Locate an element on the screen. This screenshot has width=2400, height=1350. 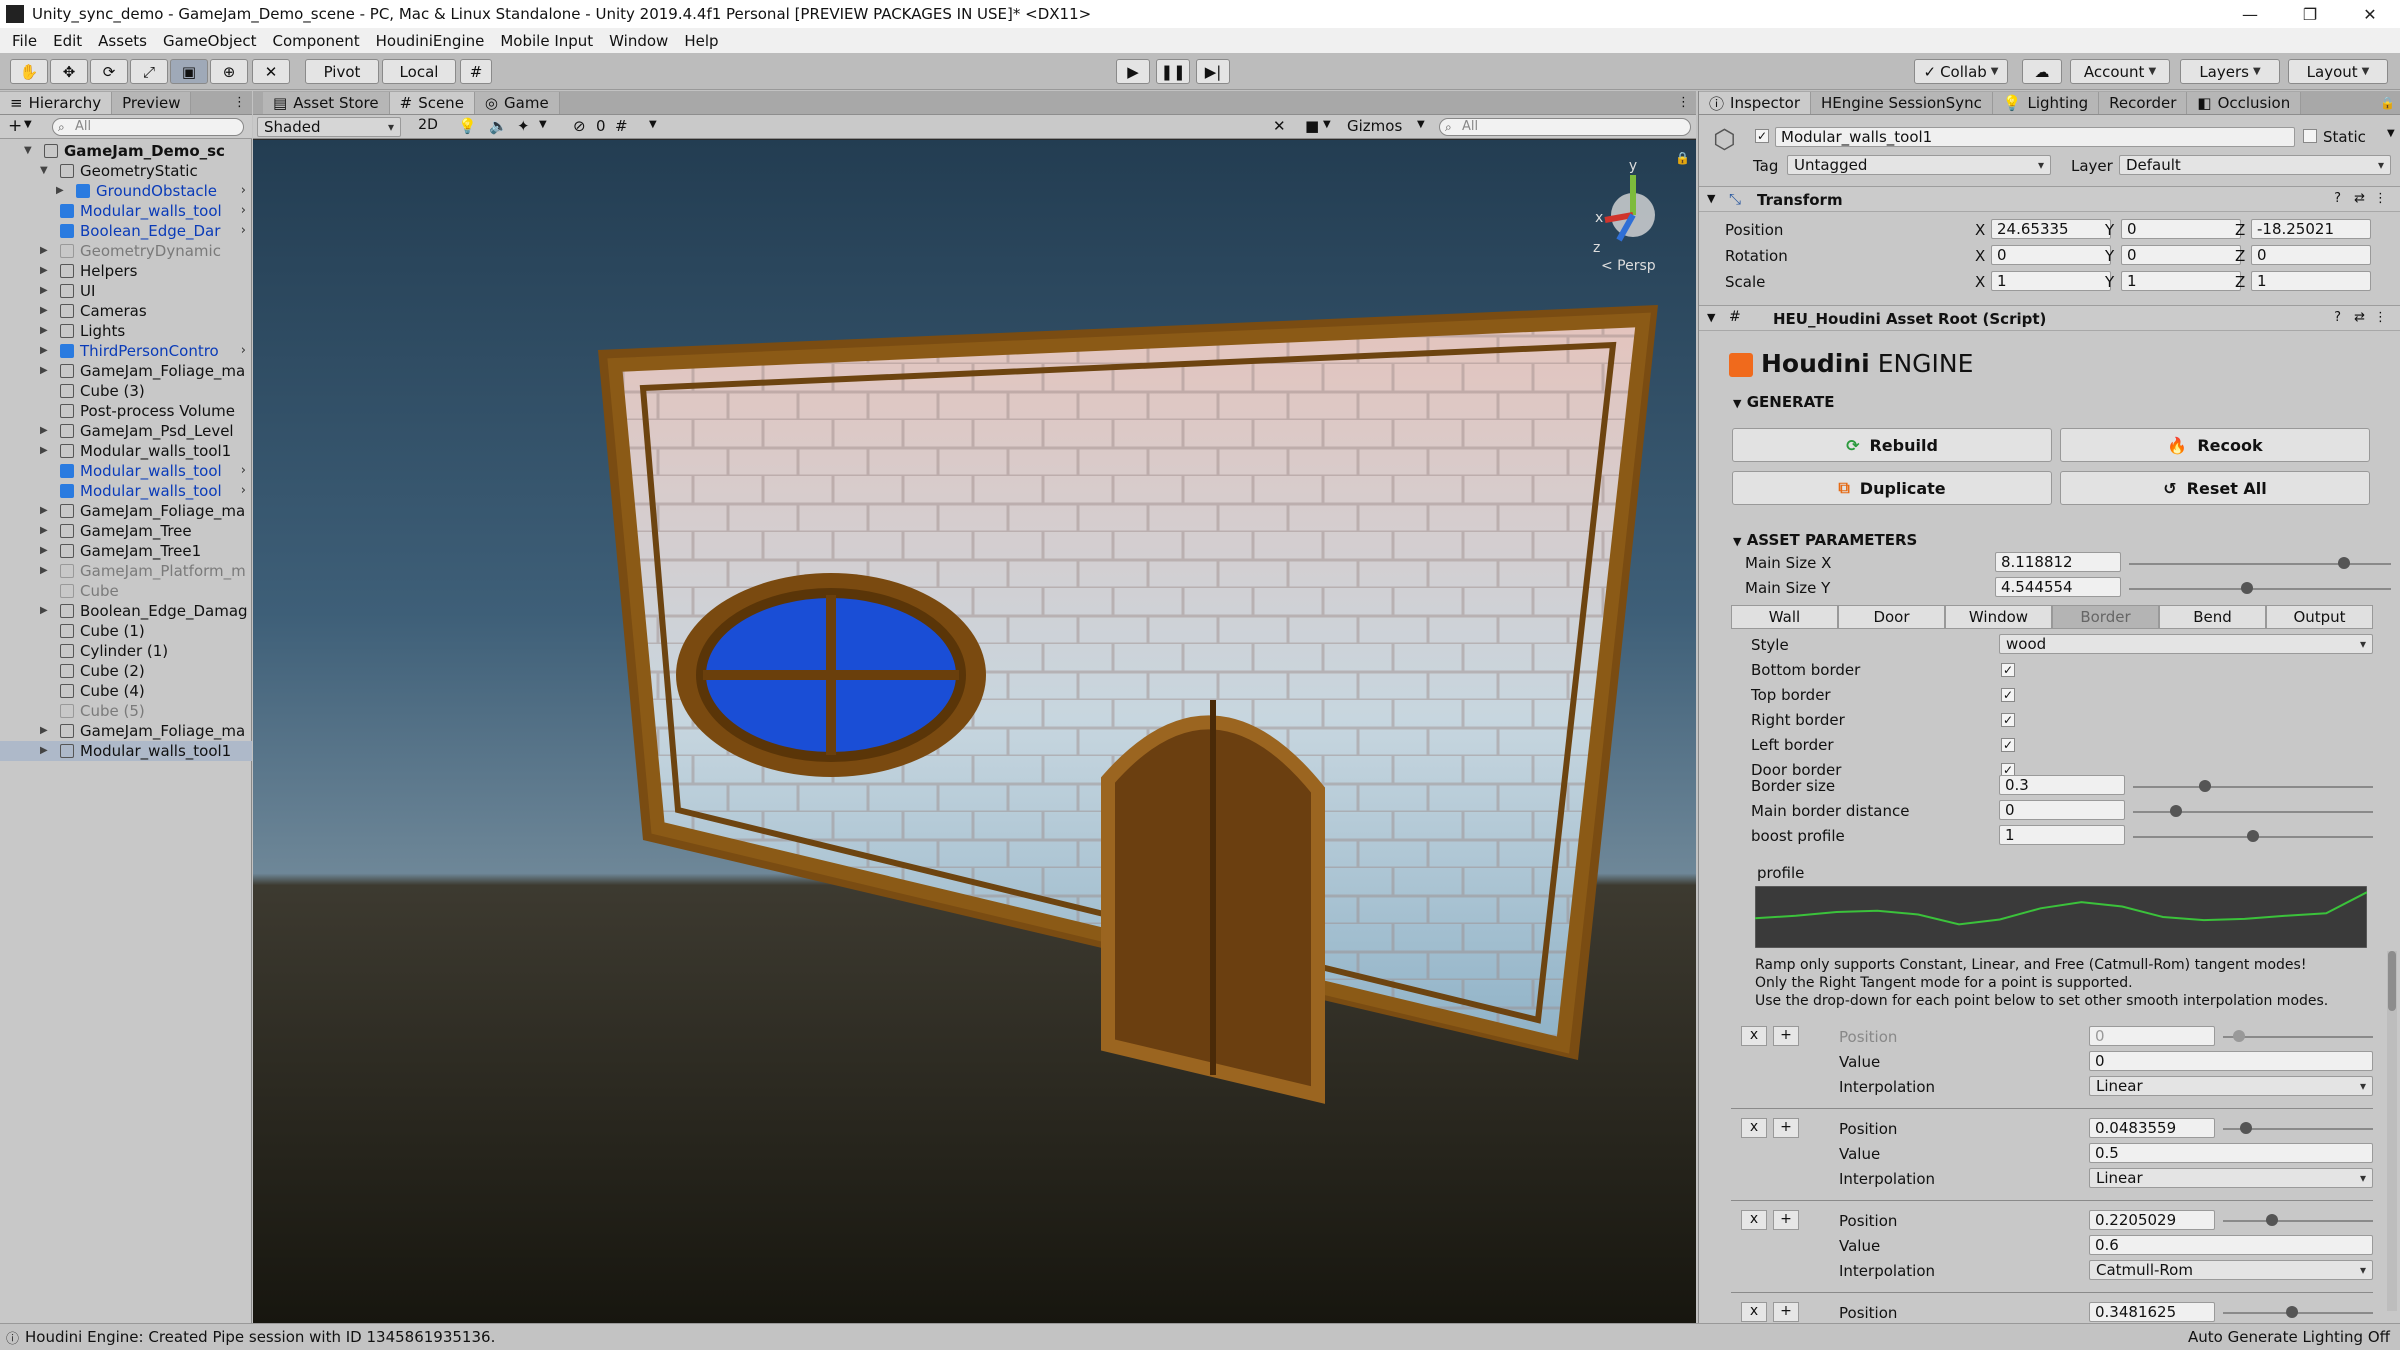
hierarchy-item: Cube (3) is located at coordinates (126, 391).